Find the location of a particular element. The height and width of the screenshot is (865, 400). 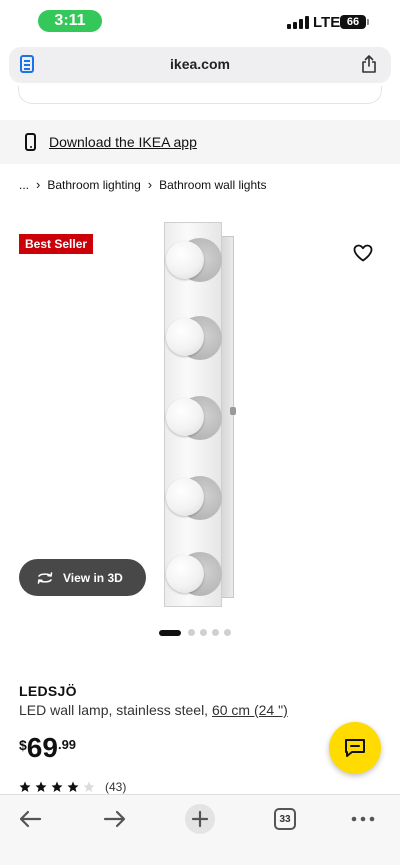

chat-button is located at coordinates (355, 748).